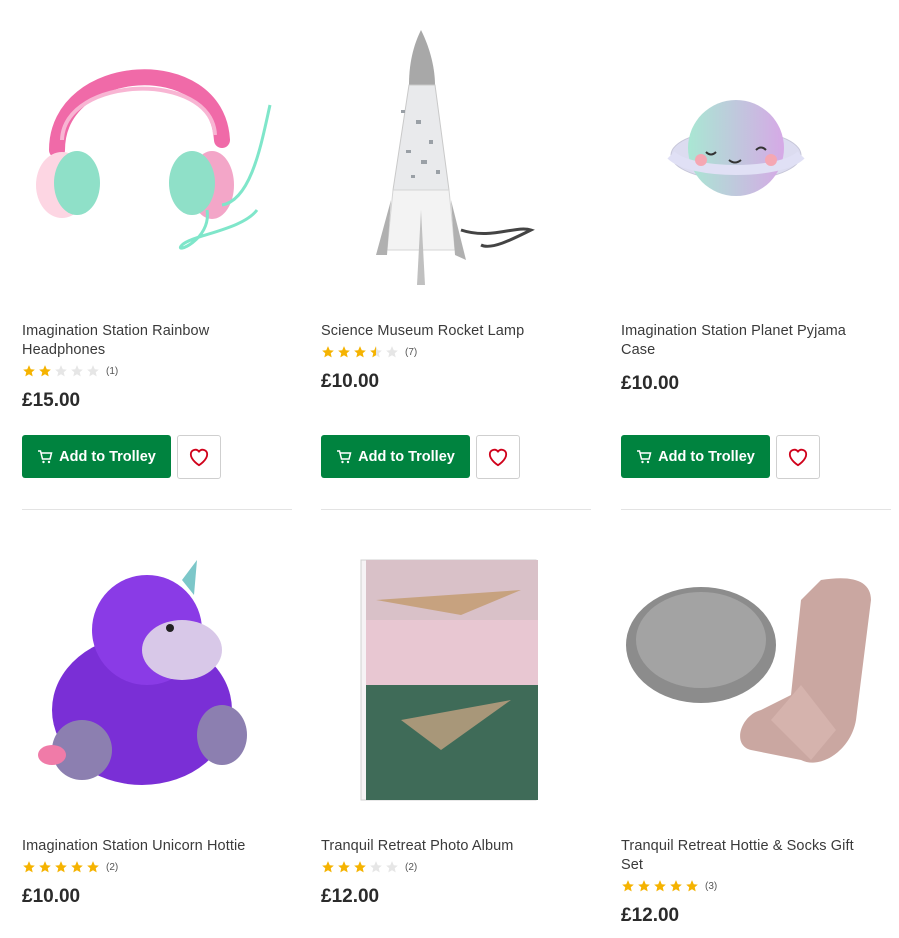 The height and width of the screenshot is (938, 899). What do you see at coordinates (456, 662) in the screenshot?
I see `product-image-photo-album` at bounding box center [456, 662].